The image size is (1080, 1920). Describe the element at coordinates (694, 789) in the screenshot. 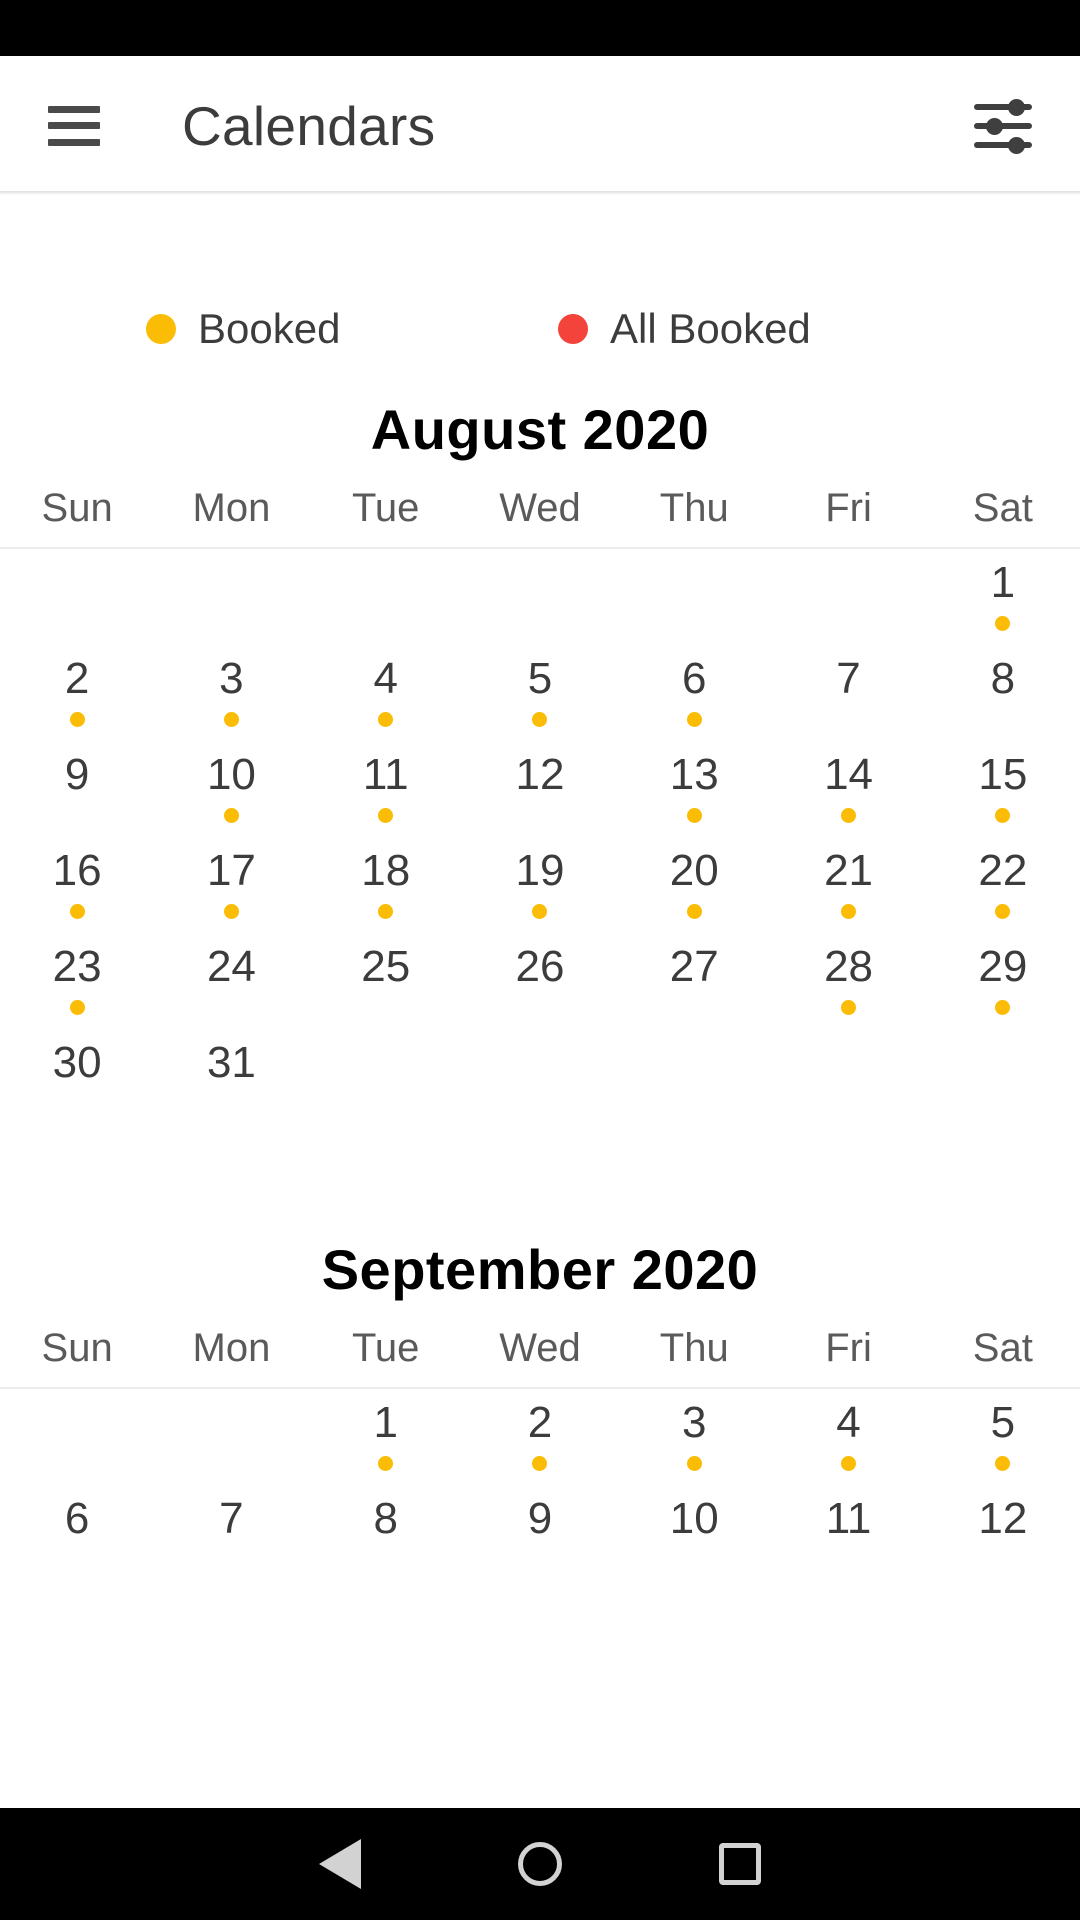

I see `day-cell: 13` at that location.